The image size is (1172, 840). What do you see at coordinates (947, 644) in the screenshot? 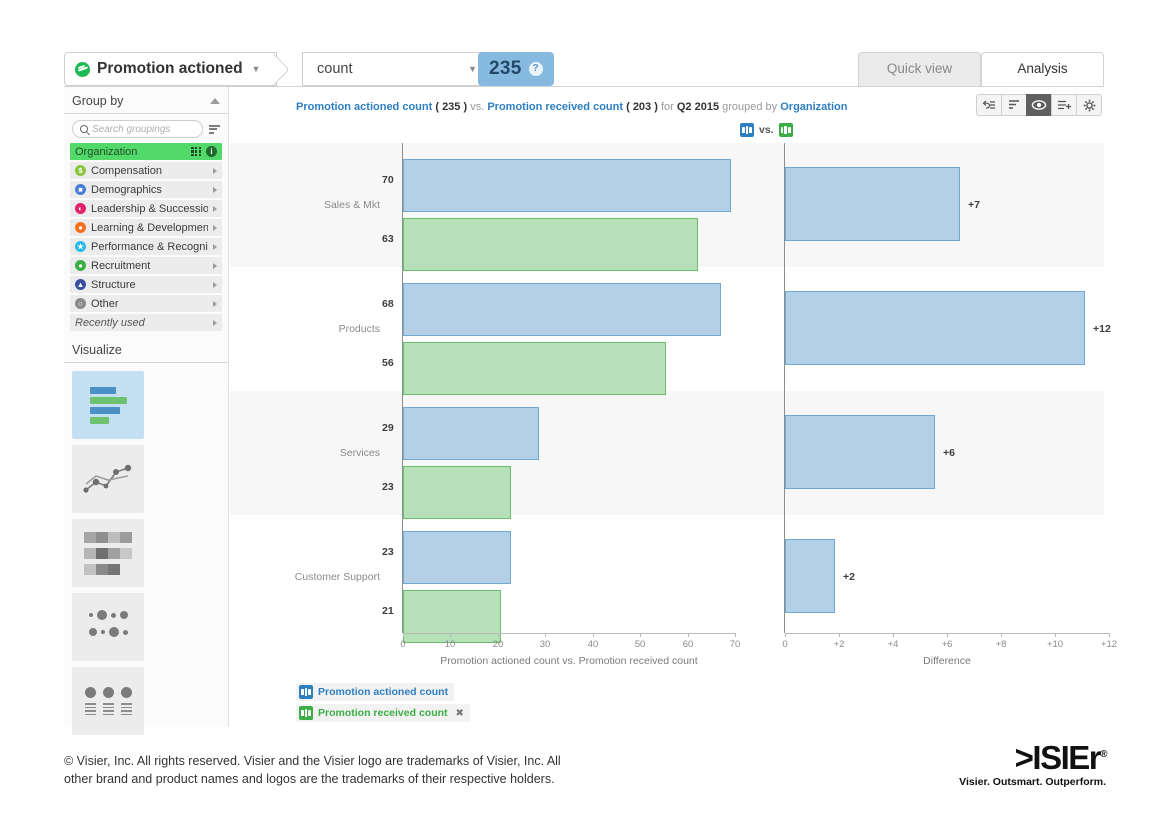
I see `axis-tick-label: +6` at bounding box center [947, 644].